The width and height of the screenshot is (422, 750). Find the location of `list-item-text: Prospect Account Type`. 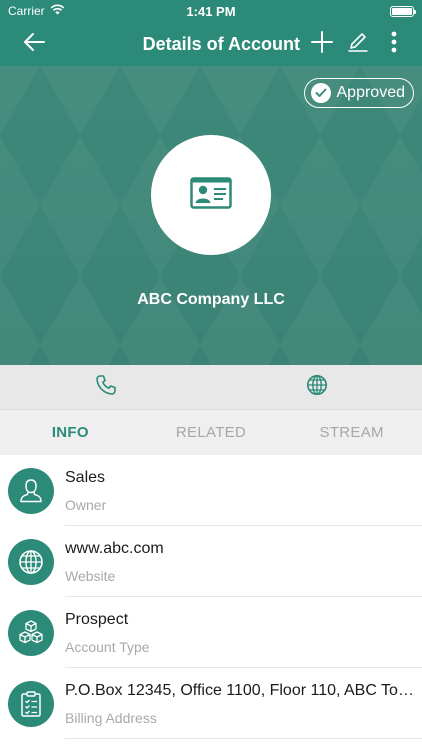

list-item-text: Prospect Account Type is located at coordinates (243, 633).